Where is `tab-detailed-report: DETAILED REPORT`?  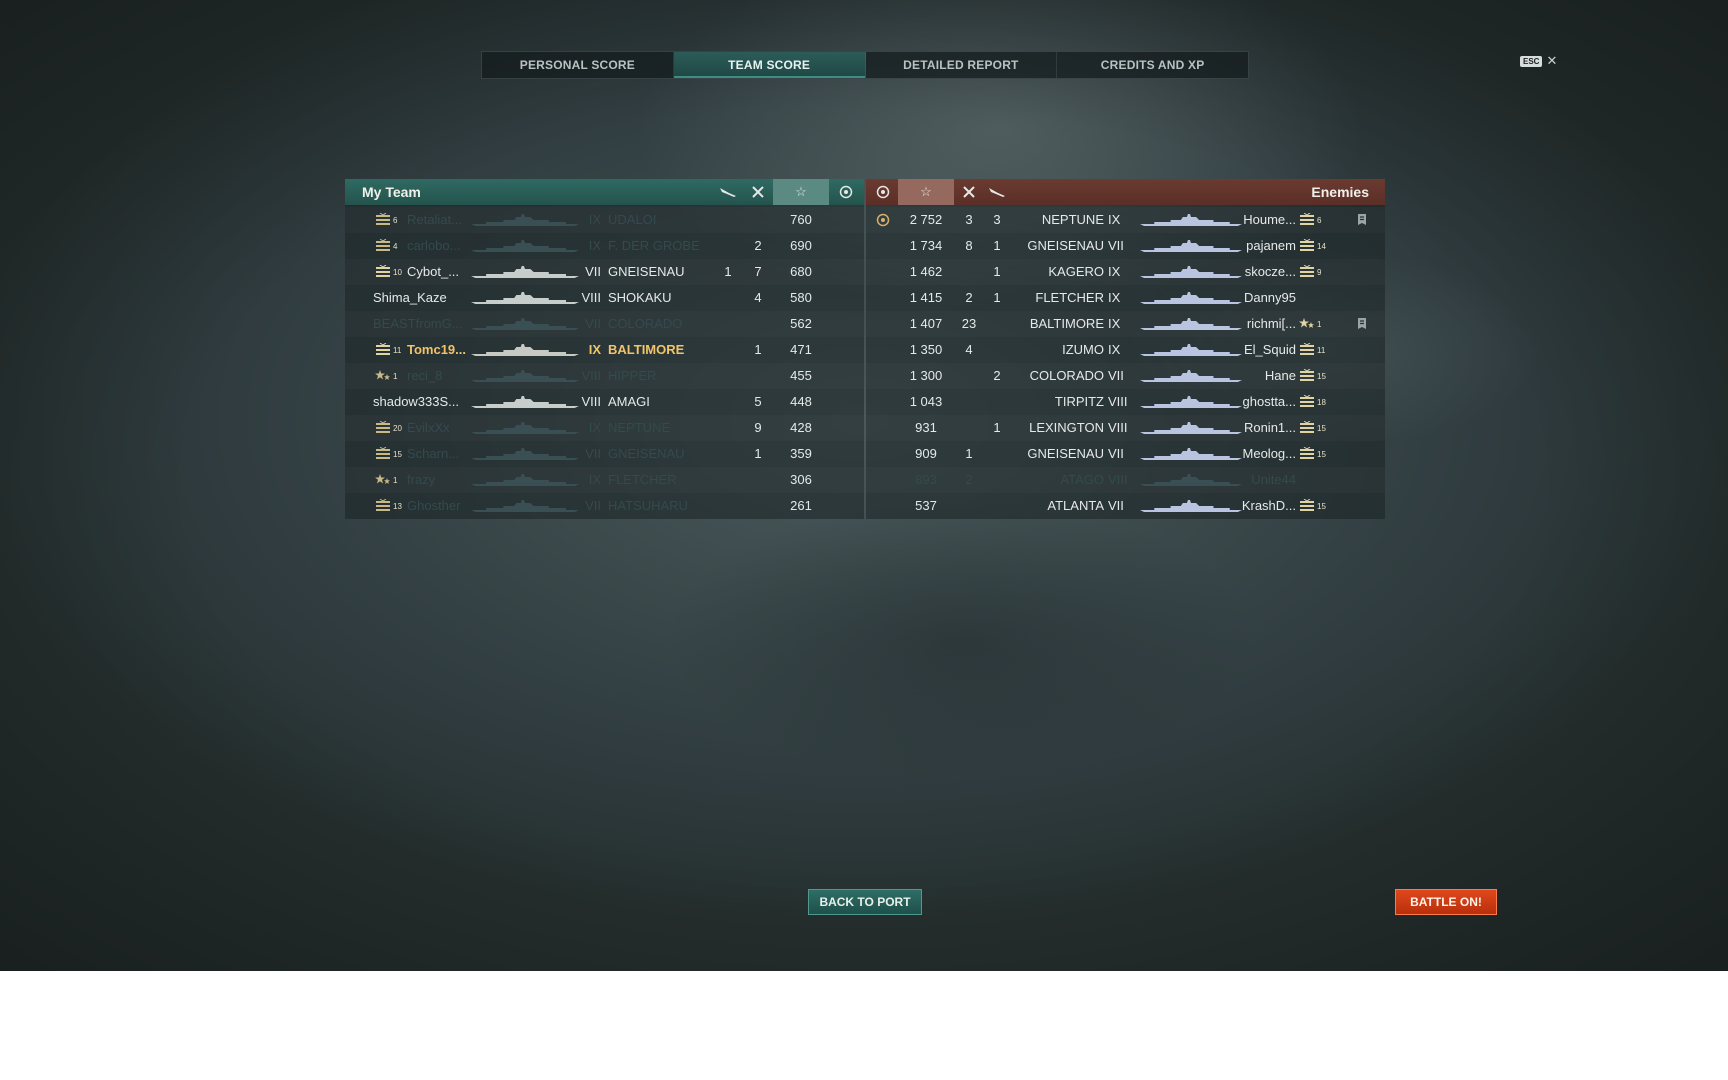 tab-detailed-report: DETAILED REPORT is located at coordinates (962, 65).